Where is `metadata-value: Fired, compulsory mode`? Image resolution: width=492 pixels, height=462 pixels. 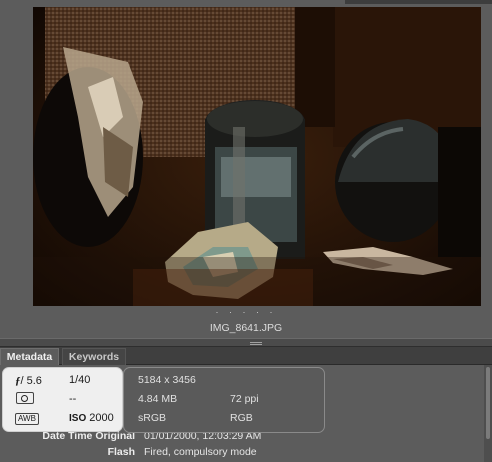
metadata-value: Fired, compulsory mode is located at coordinates (200, 452).